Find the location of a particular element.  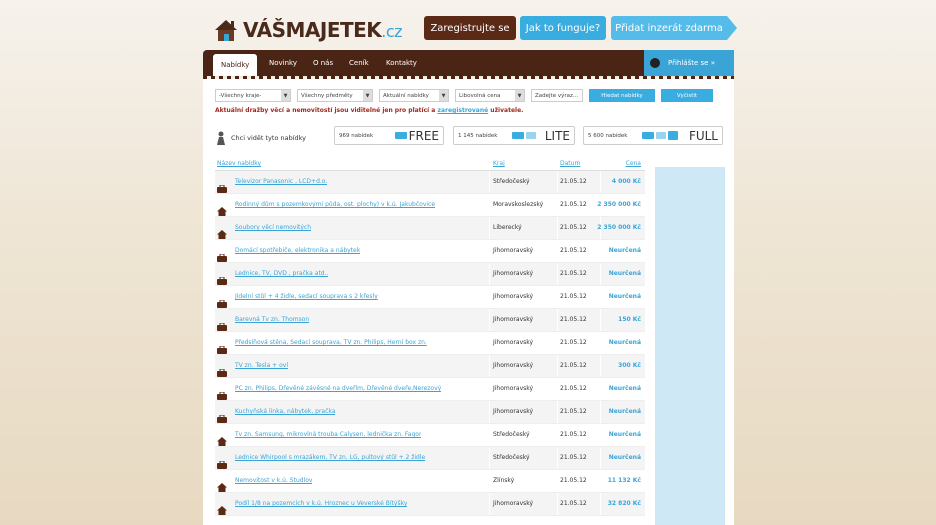

subject-select: Všechny předměty ▼ is located at coordinates (335, 95).